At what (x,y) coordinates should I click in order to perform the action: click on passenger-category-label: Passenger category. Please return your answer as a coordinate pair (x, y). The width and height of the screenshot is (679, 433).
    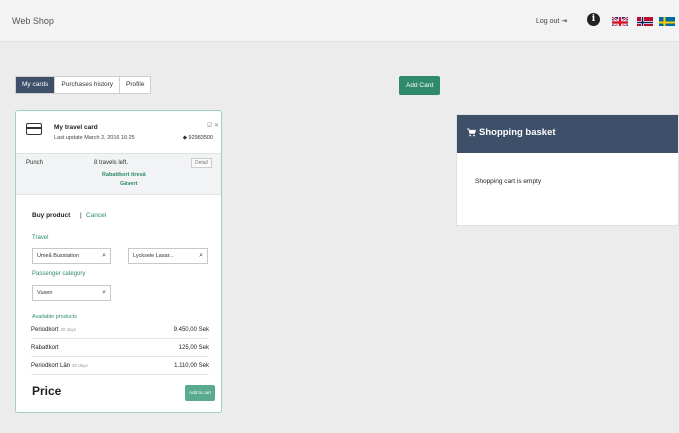
    Looking at the image, I should click on (59, 274).